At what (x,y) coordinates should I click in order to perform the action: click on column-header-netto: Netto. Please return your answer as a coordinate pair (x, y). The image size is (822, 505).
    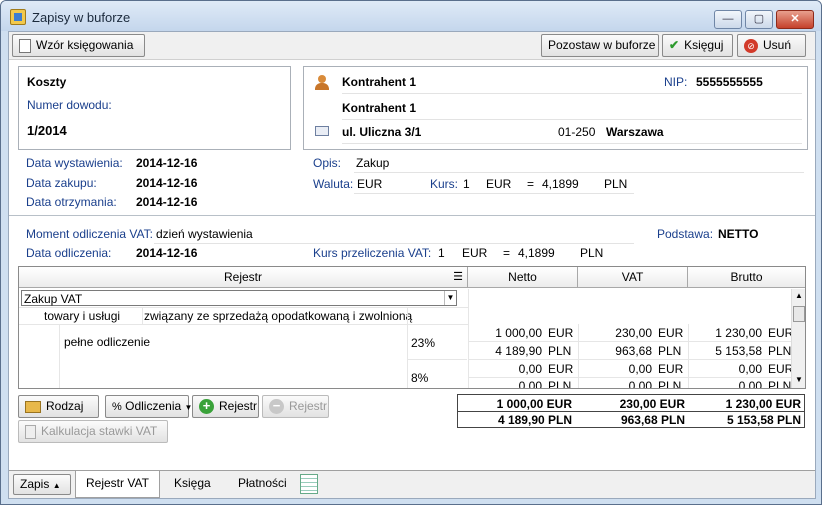
    Looking at the image, I should click on (523, 277).